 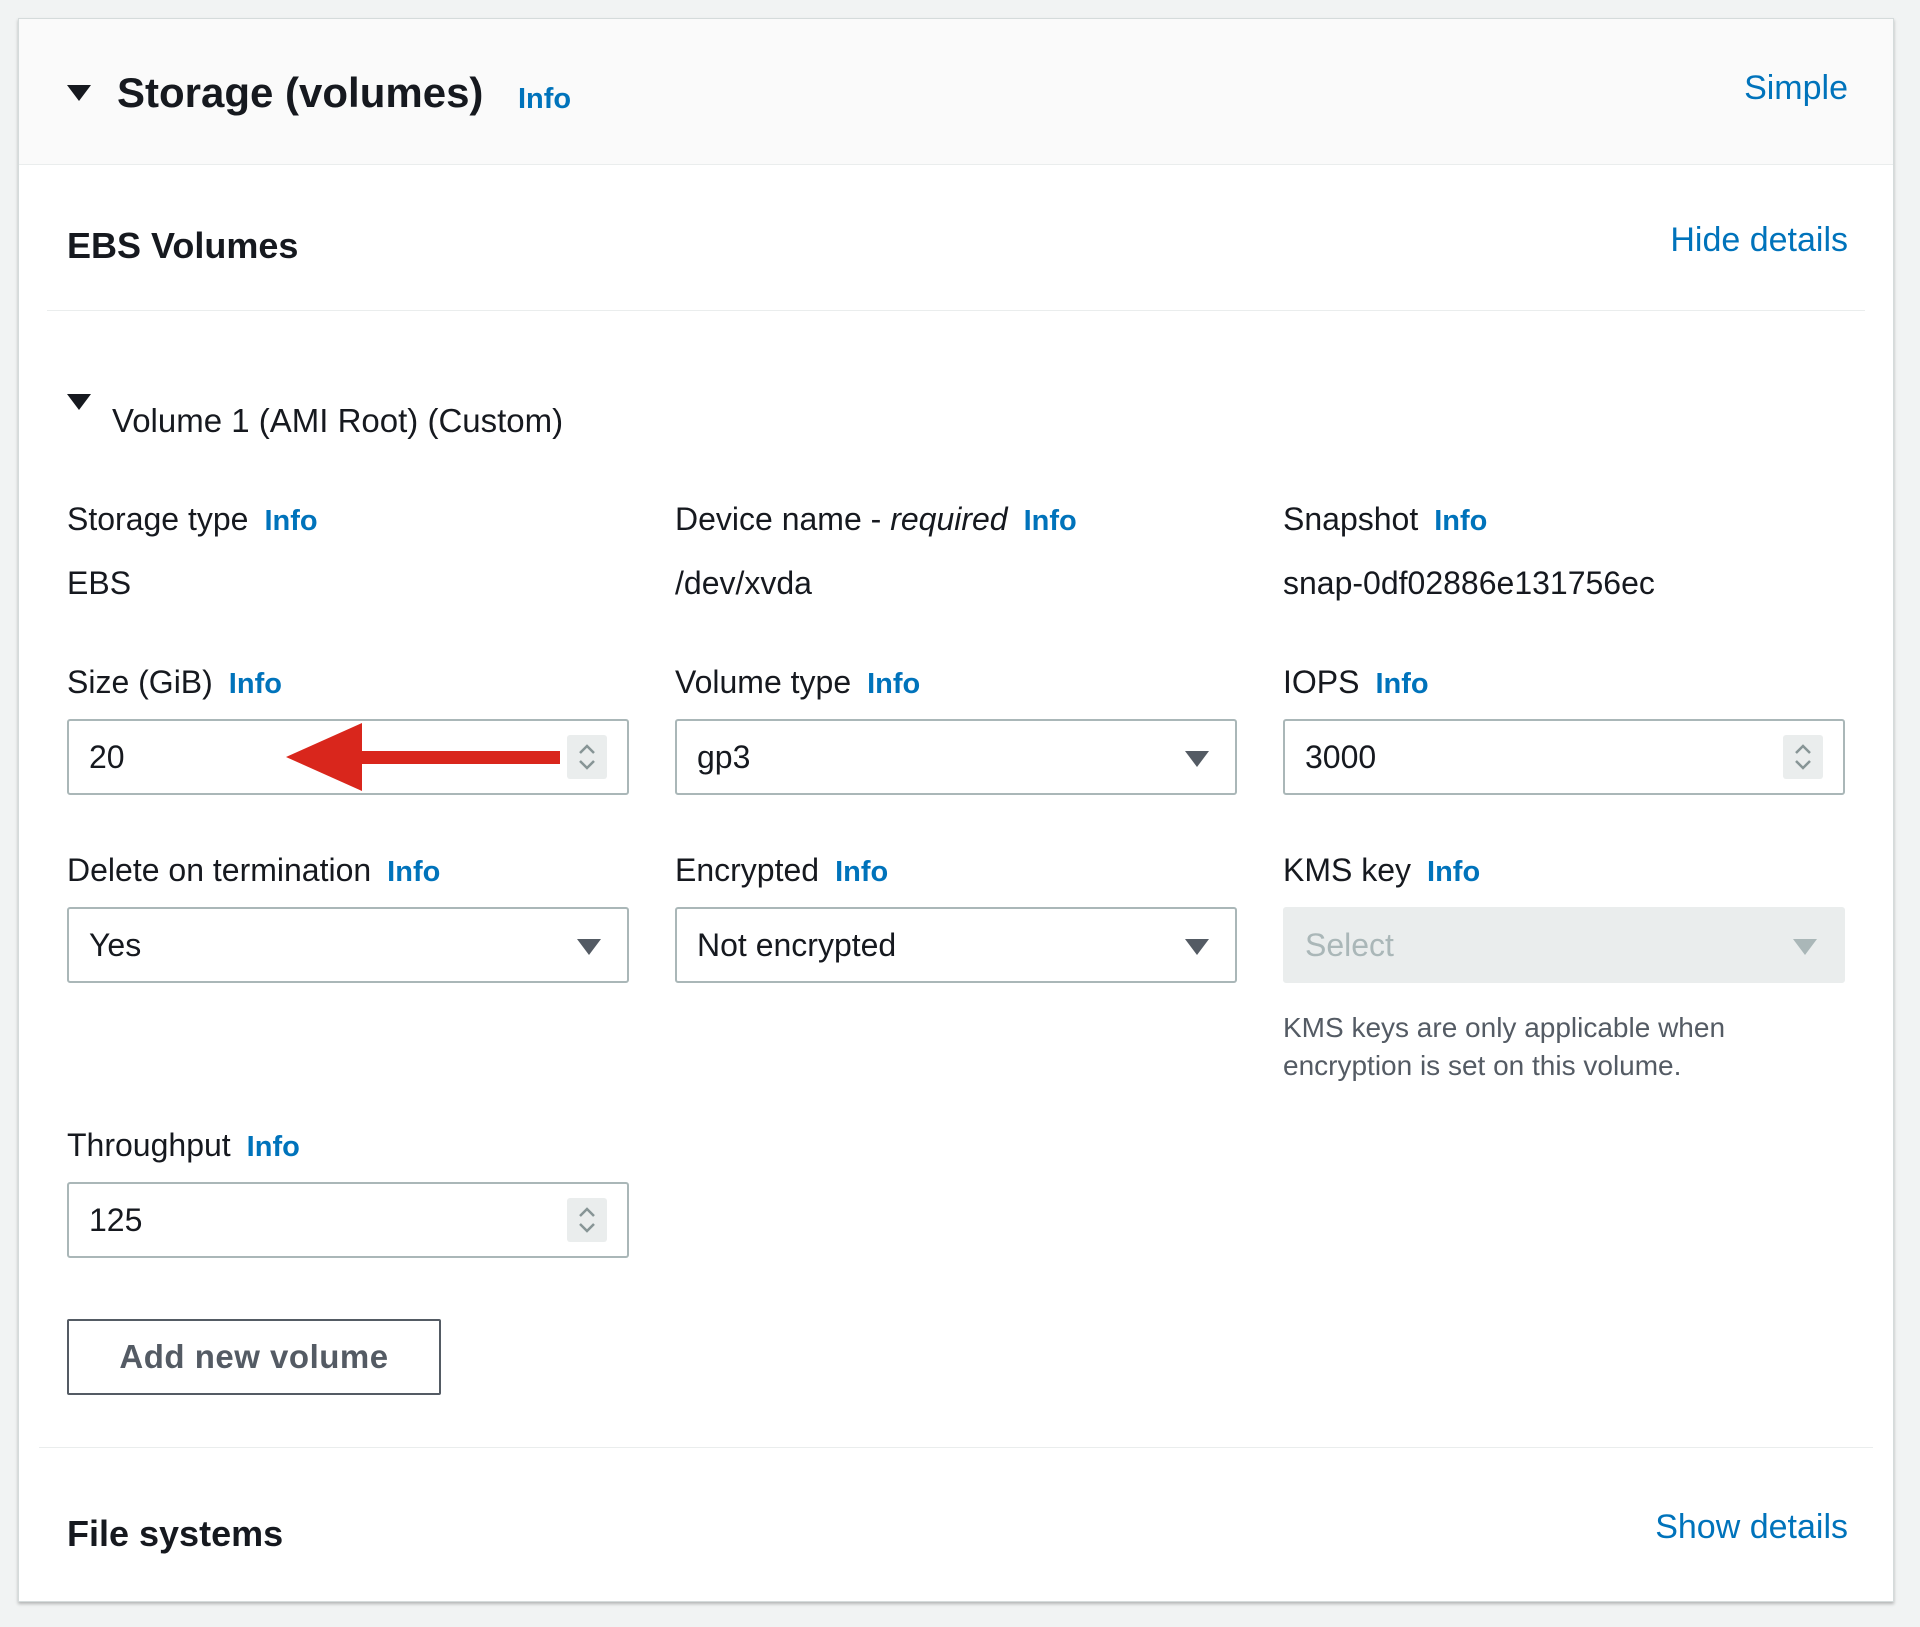 I want to click on collapse-caret-icon, so click(x=79, y=93).